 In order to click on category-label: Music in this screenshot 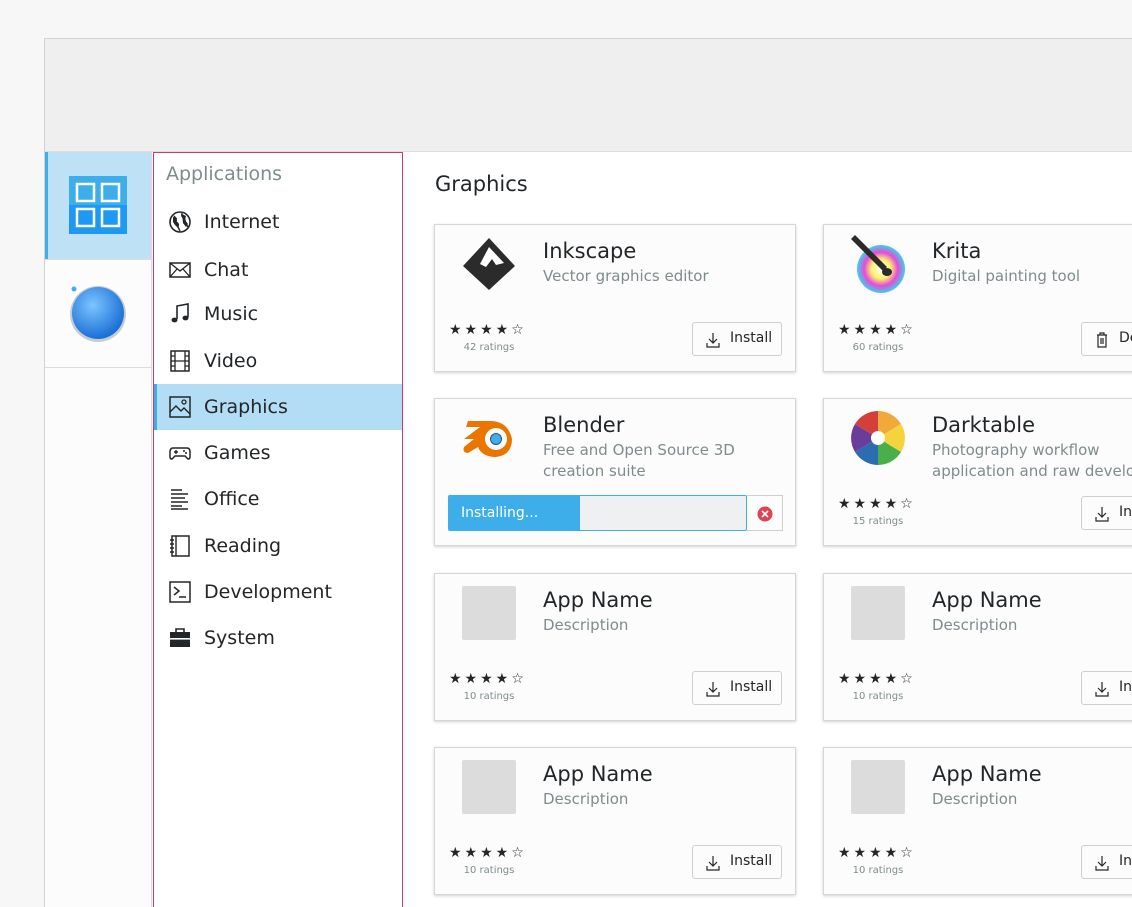, I will do `click(231, 314)`.